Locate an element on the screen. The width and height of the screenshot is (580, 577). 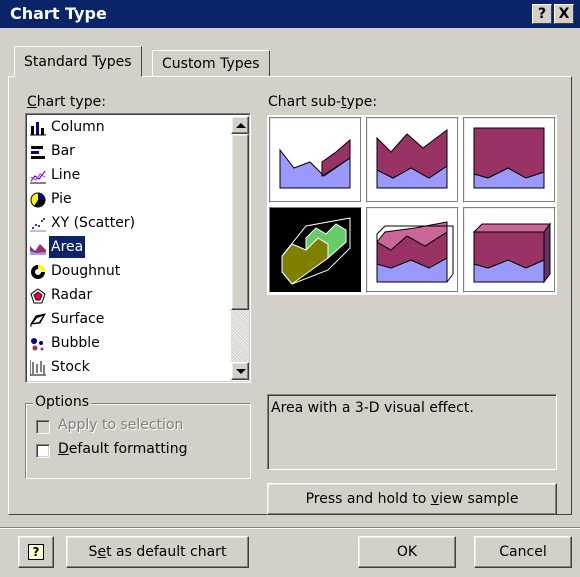
chart-type-label: Chart type: is located at coordinates (66, 102).